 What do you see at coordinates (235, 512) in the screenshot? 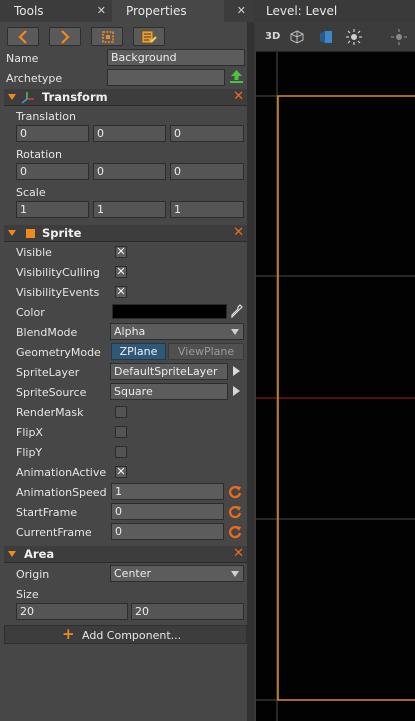
I see `reset-start-frame-icon` at bounding box center [235, 512].